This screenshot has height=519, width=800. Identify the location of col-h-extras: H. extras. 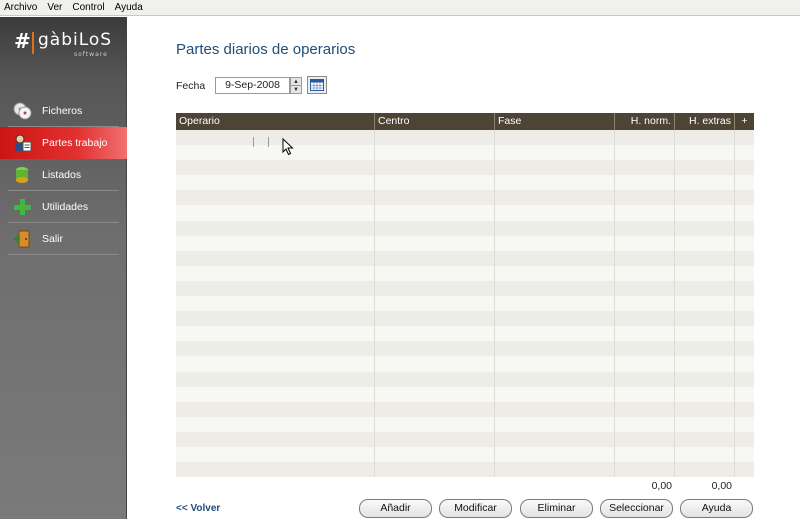
(705, 121).